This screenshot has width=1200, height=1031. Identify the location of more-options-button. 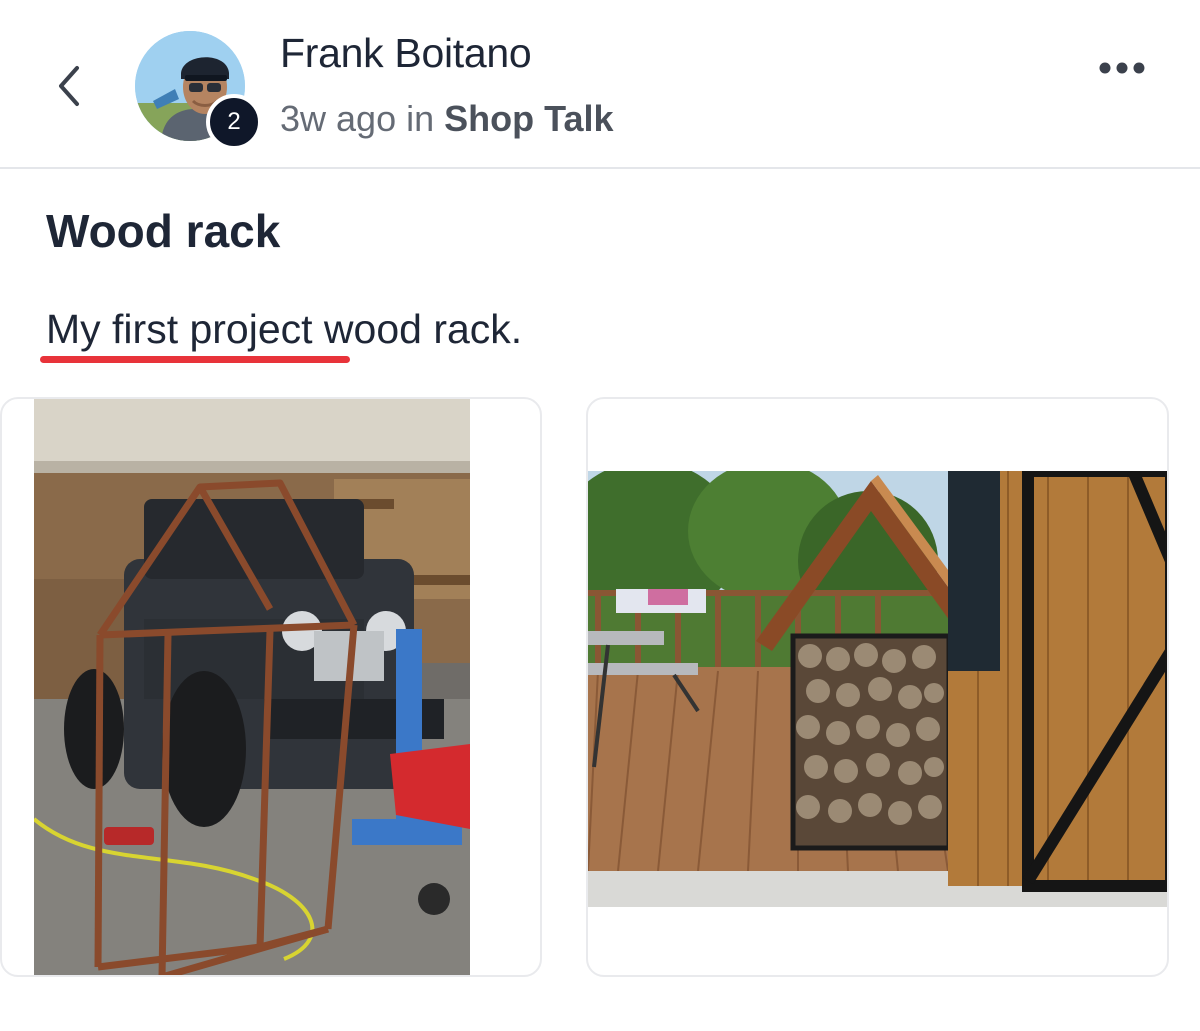
(1122, 68).